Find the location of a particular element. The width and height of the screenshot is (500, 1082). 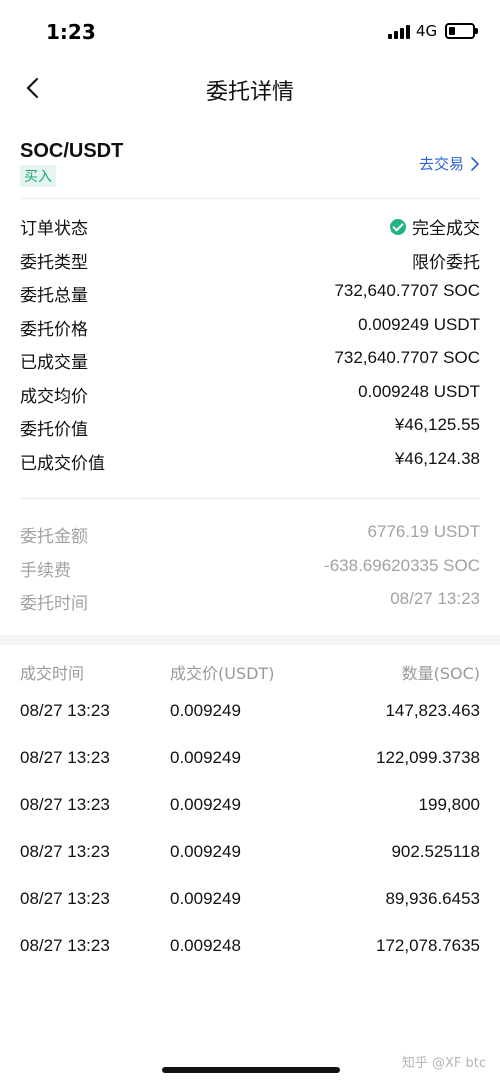

fee-row-time: 委托时间 08/27 13:23 is located at coordinates (250, 602).